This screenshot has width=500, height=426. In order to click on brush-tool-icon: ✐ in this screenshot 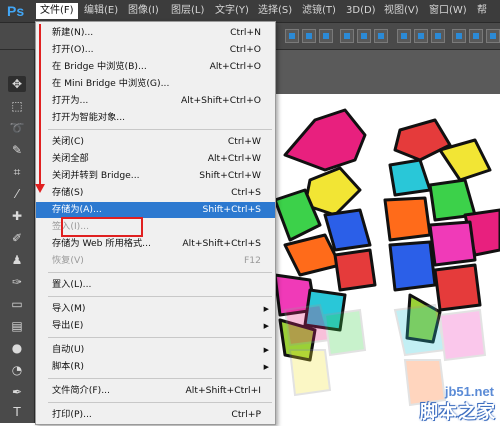, I will do `click(17, 238)`.